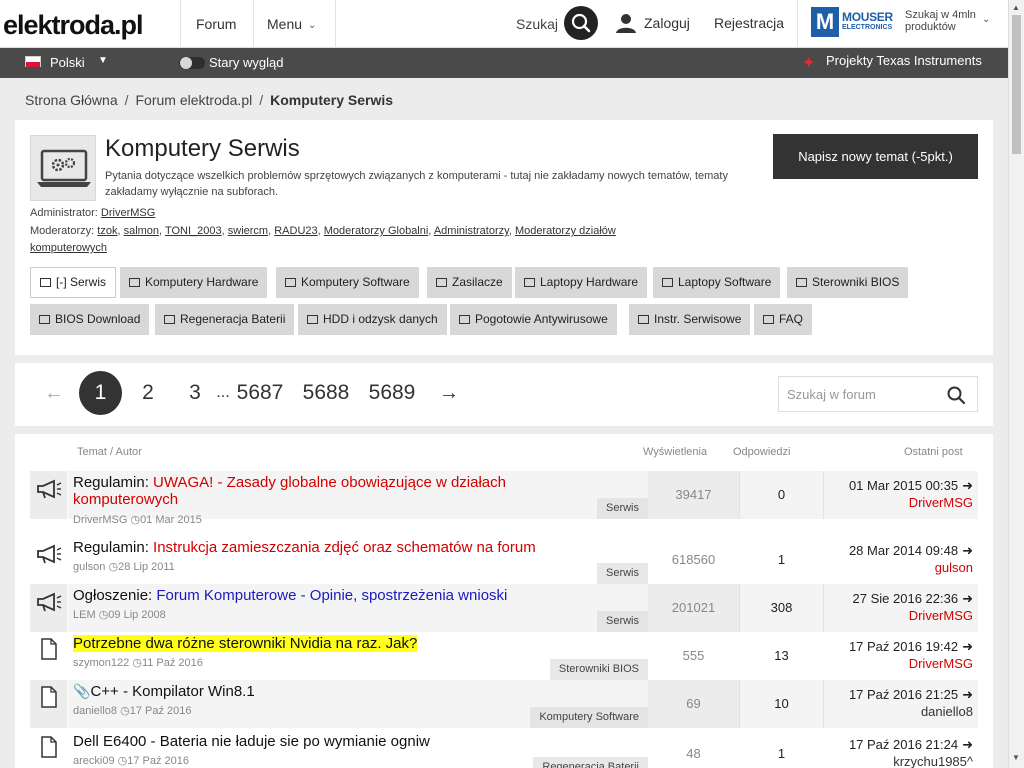 The width and height of the screenshot is (1024, 768). What do you see at coordinates (49, 604) in the screenshot?
I see `megaphone-icon` at bounding box center [49, 604].